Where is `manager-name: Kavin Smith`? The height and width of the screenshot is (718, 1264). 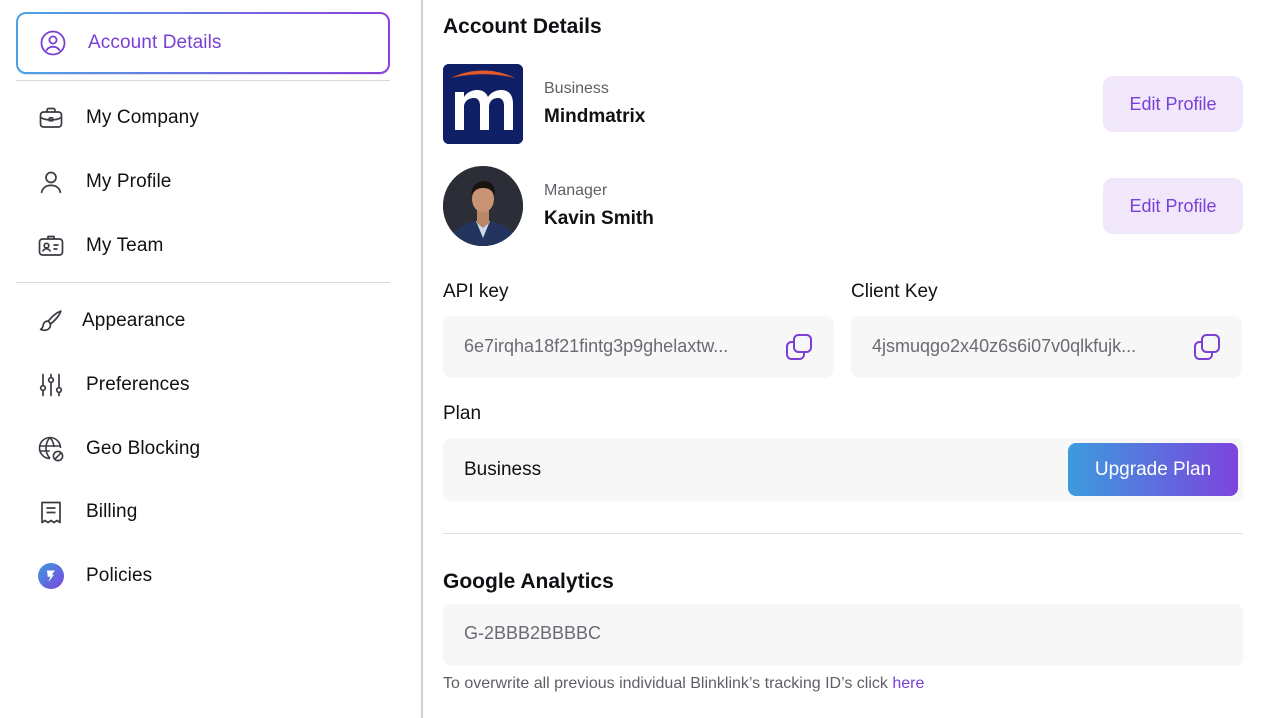 manager-name: Kavin Smith is located at coordinates (599, 218).